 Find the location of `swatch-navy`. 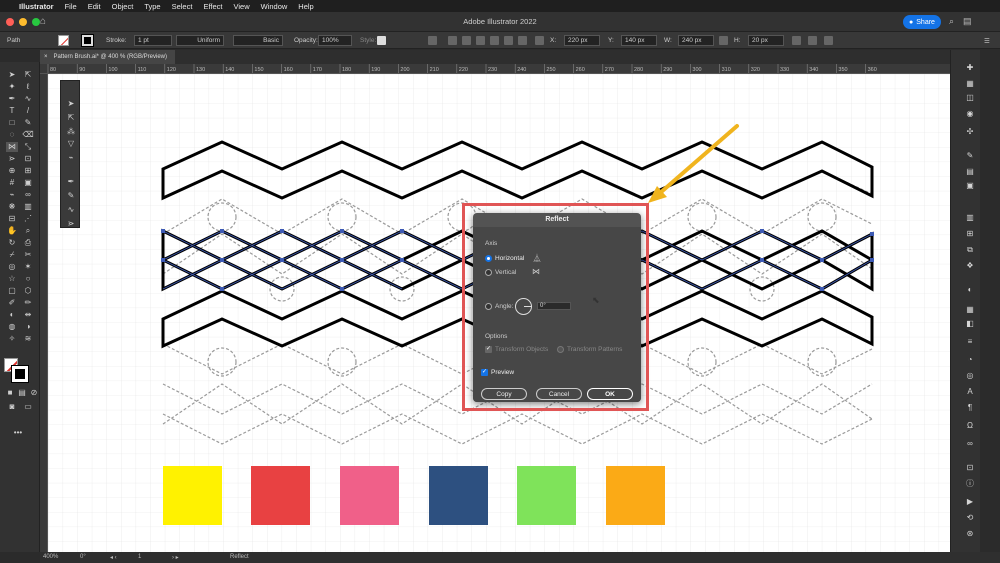

swatch-navy is located at coordinates (458, 495).